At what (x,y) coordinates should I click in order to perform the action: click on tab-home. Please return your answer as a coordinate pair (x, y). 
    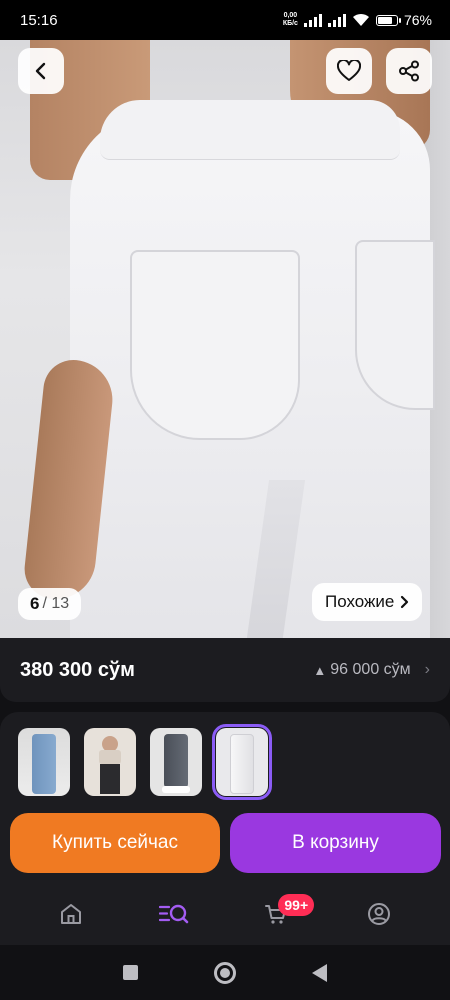
    Looking at the image, I should click on (71, 914).